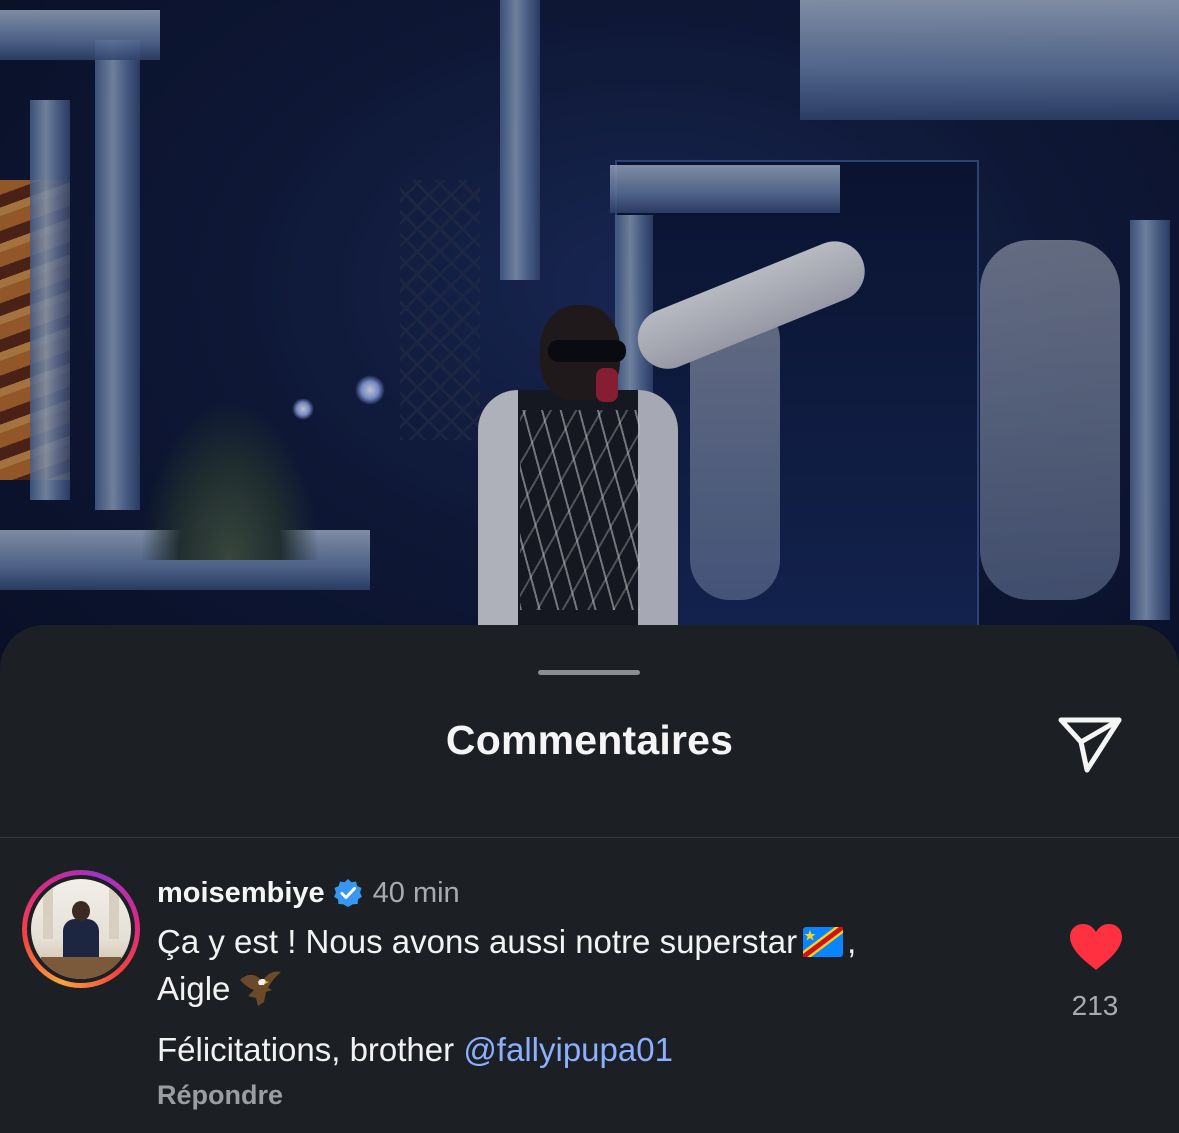  What do you see at coordinates (568, 1049) in the screenshot?
I see `mention-link: @fallyipupa01` at bounding box center [568, 1049].